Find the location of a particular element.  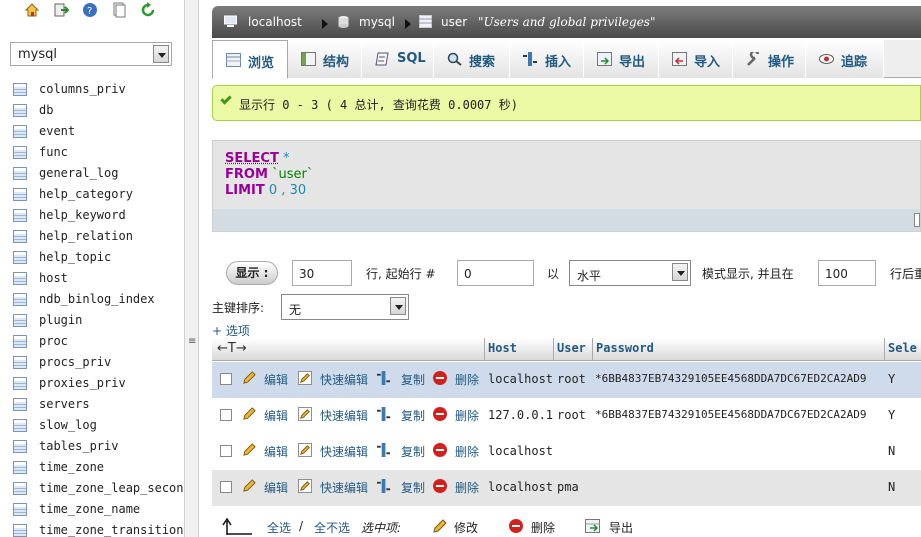

rows-per-page-input: 30 is located at coordinates (322, 273).